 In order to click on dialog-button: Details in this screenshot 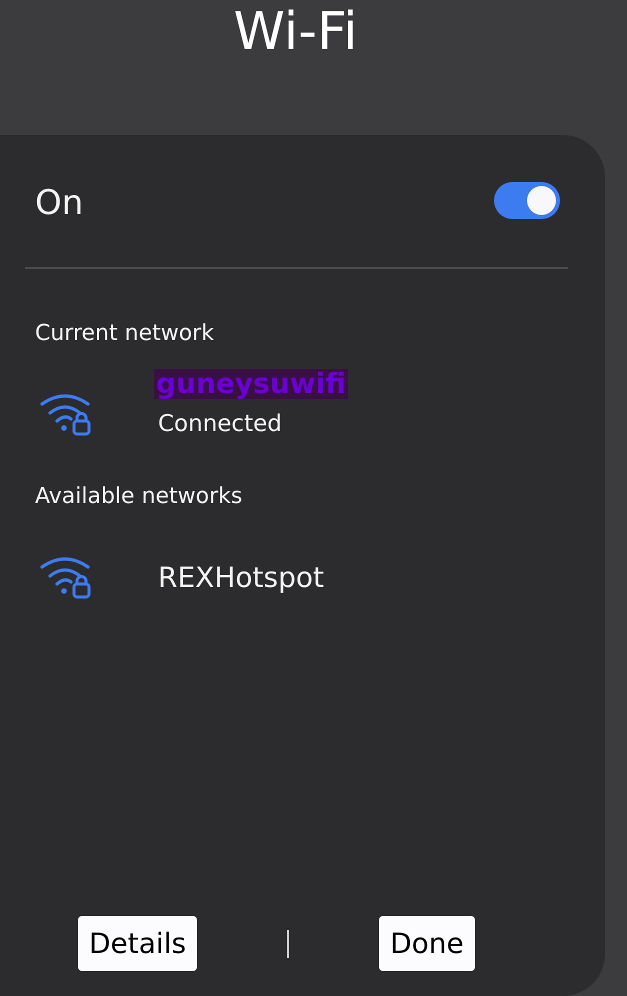, I will do `click(138, 943)`.